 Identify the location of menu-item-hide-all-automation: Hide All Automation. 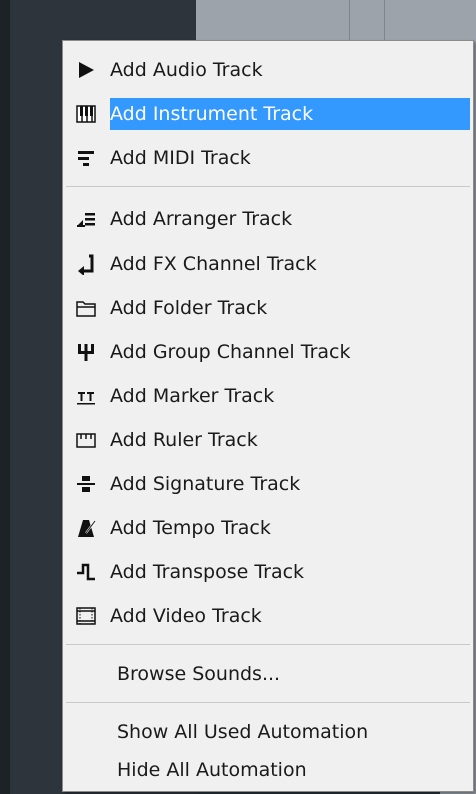
(268, 770).